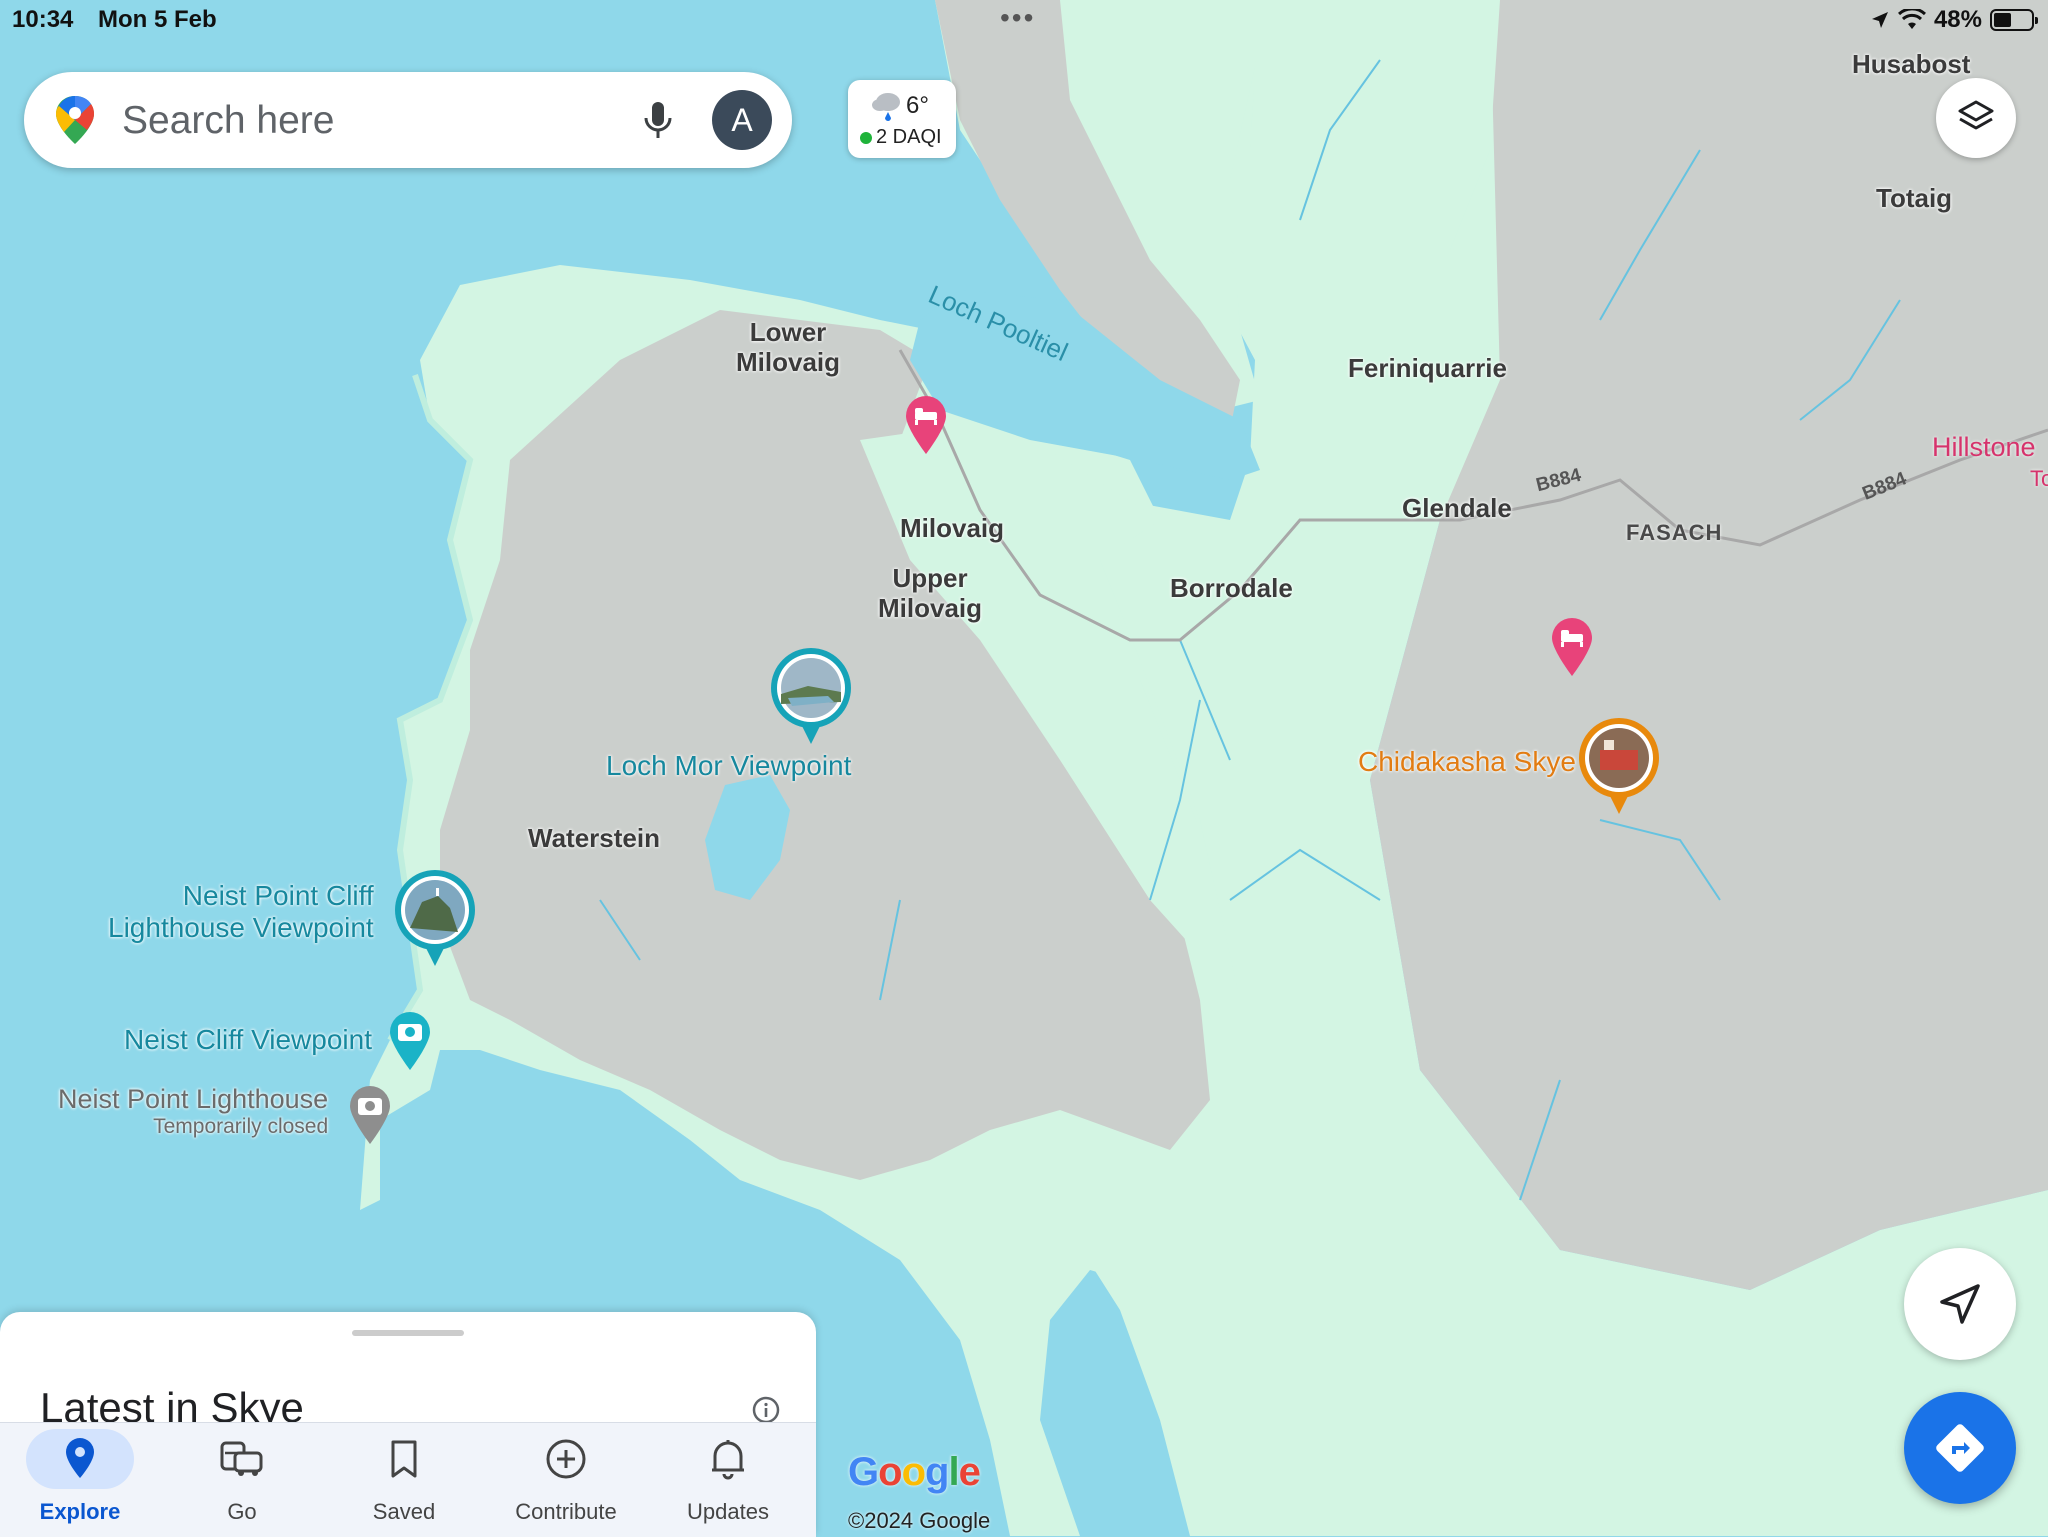 This screenshot has width=2048, height=1537. I want to click on location-arrow-icon, so click(1879, 20).